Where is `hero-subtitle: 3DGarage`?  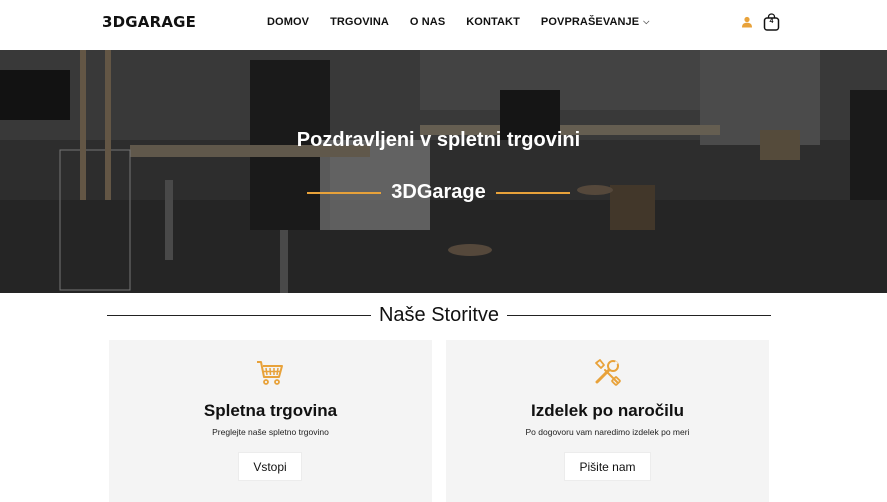
hero-subtitle: 3DGarage is located at coordinates (438, 192).